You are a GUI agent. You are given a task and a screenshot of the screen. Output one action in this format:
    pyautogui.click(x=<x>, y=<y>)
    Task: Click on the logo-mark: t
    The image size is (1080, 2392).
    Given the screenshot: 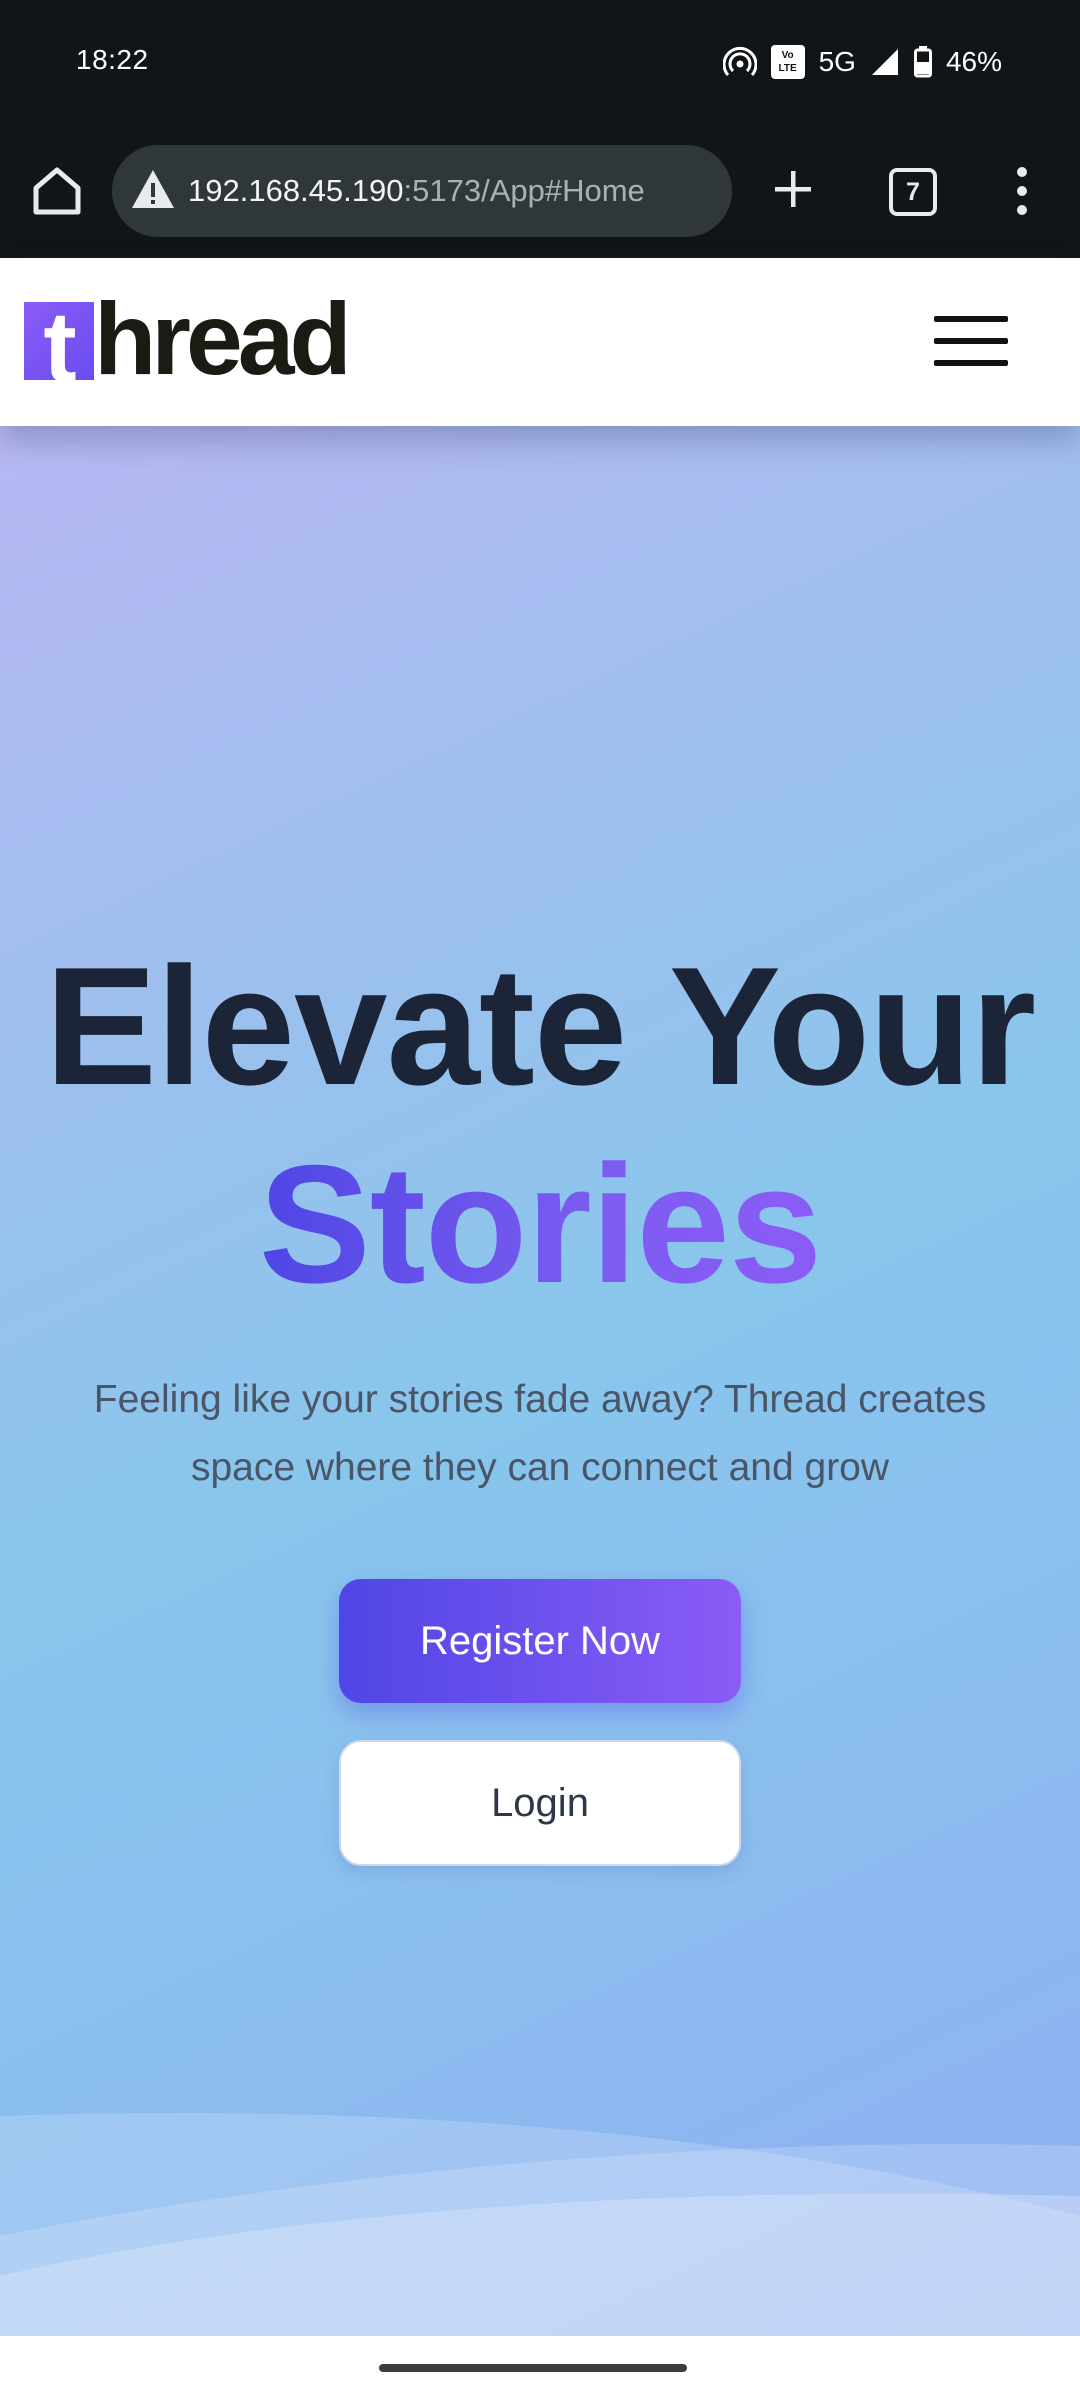 What is the action you would take?
    pyautogui.click(x=59, y=341)
    